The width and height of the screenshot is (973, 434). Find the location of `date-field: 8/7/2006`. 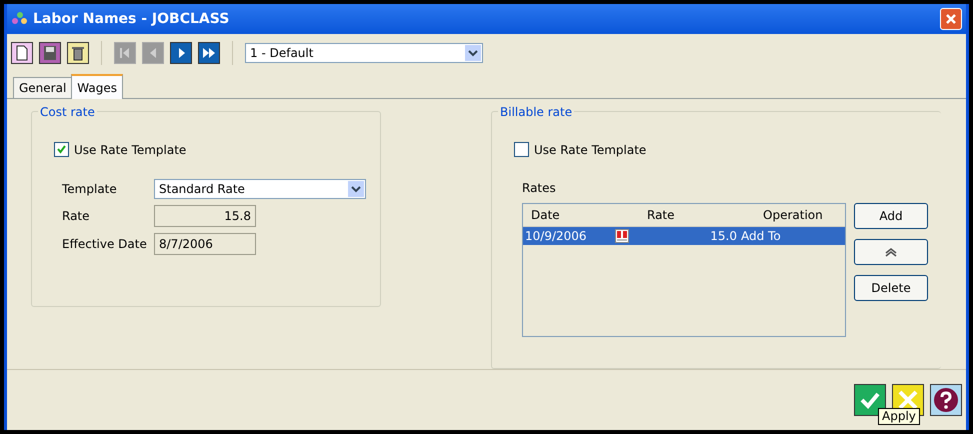

date-field: 8/7/2006 is located at coordinates (205, 244).